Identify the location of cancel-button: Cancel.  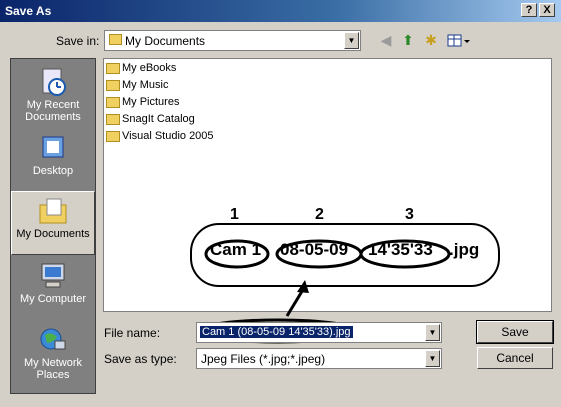
(515, 358).